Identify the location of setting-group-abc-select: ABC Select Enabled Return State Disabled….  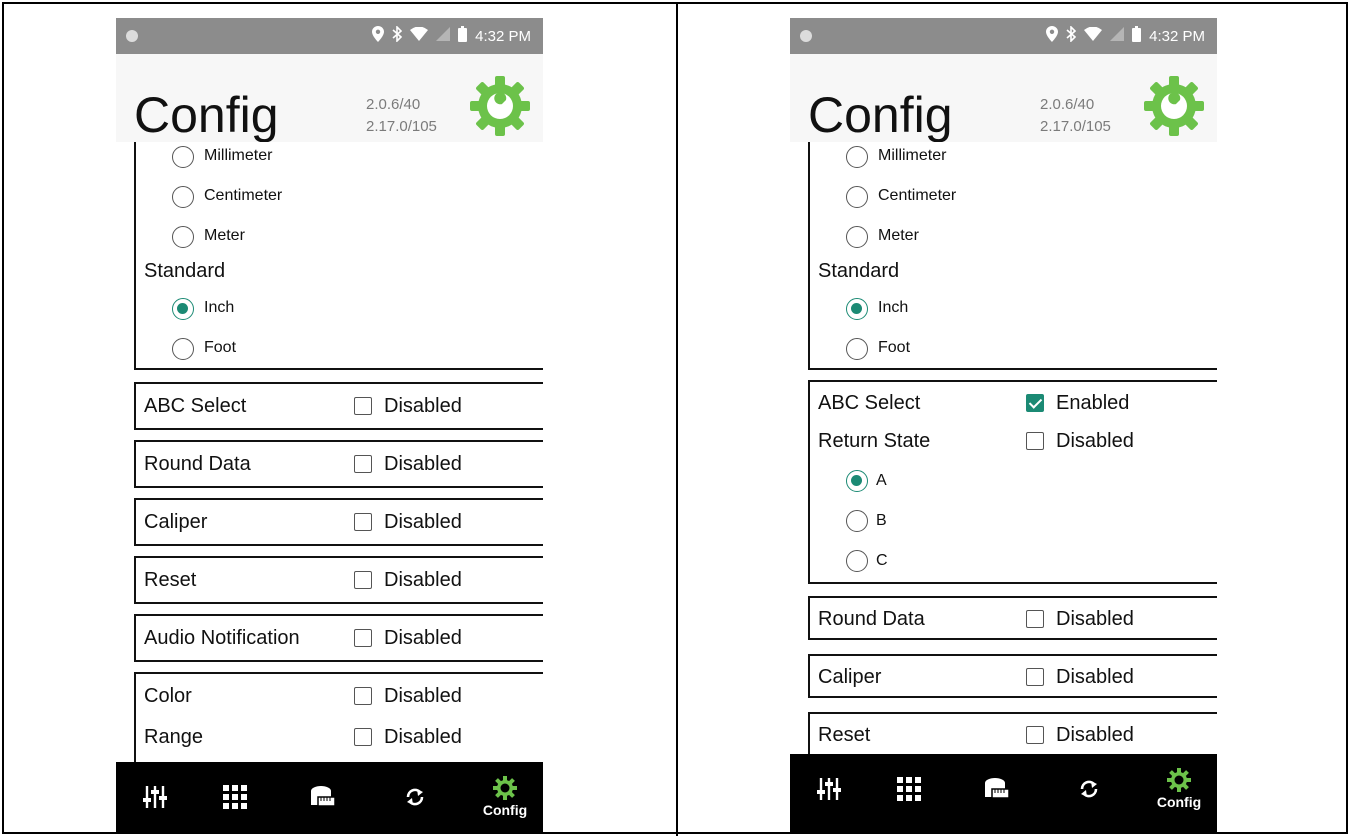
(1012, 482).